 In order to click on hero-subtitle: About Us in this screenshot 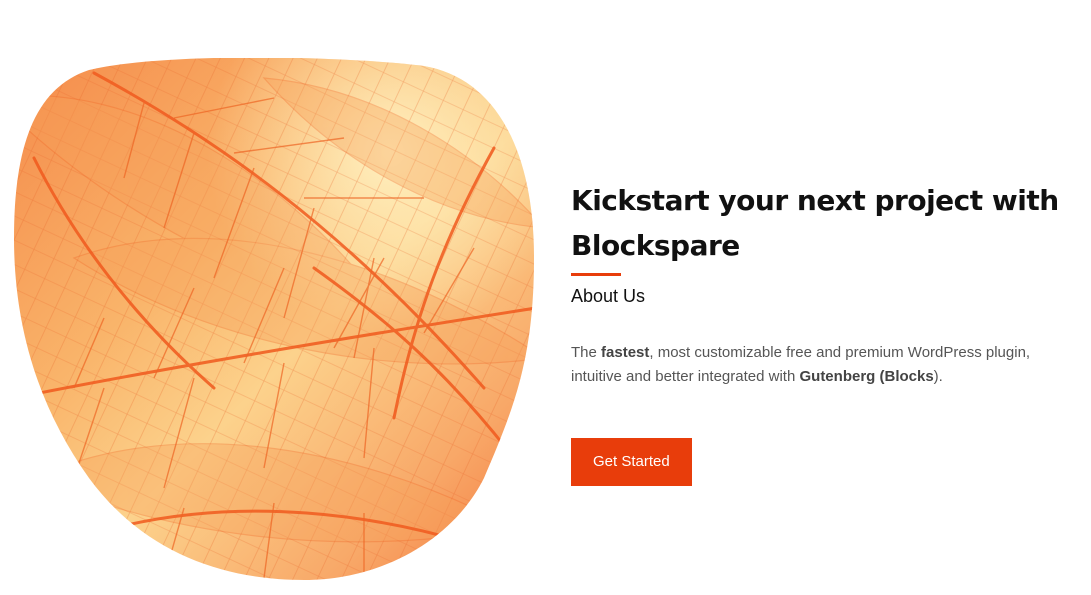, I will do `click(608, 296)`.